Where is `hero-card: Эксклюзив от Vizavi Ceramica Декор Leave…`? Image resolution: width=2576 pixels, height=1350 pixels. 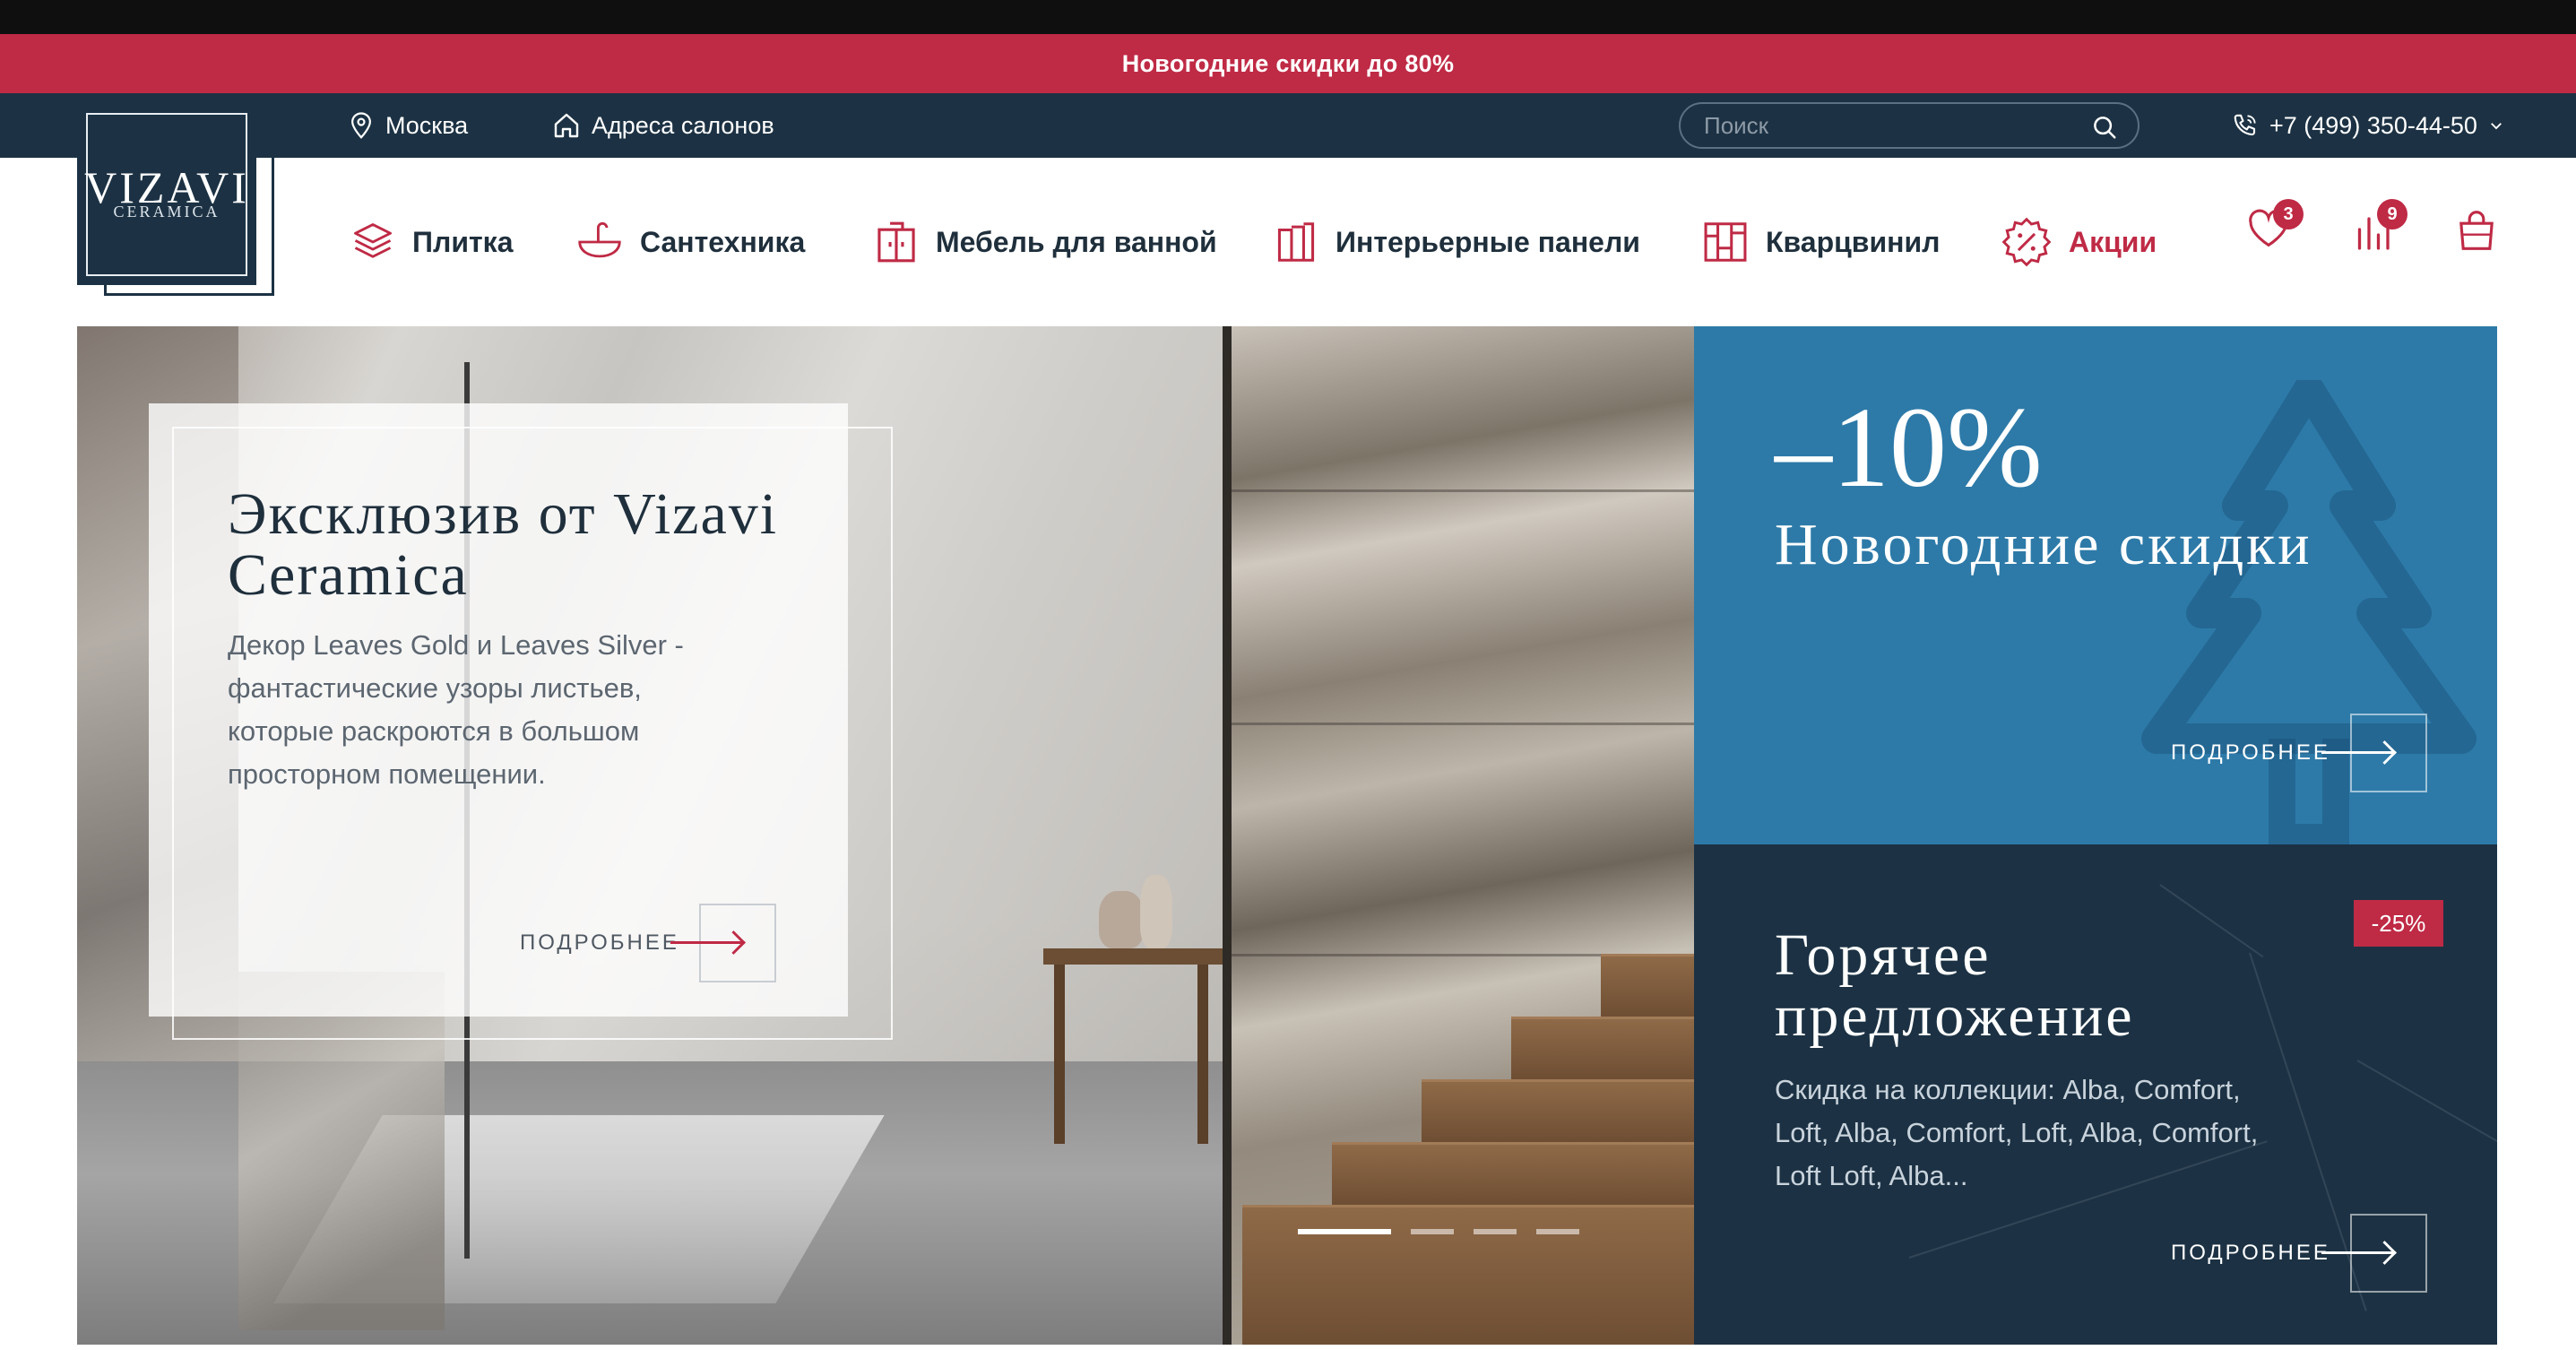
hero-card: Эксклюзив от Vizavi Ceramica Декор Leave… is located at coordinates (498, 710).